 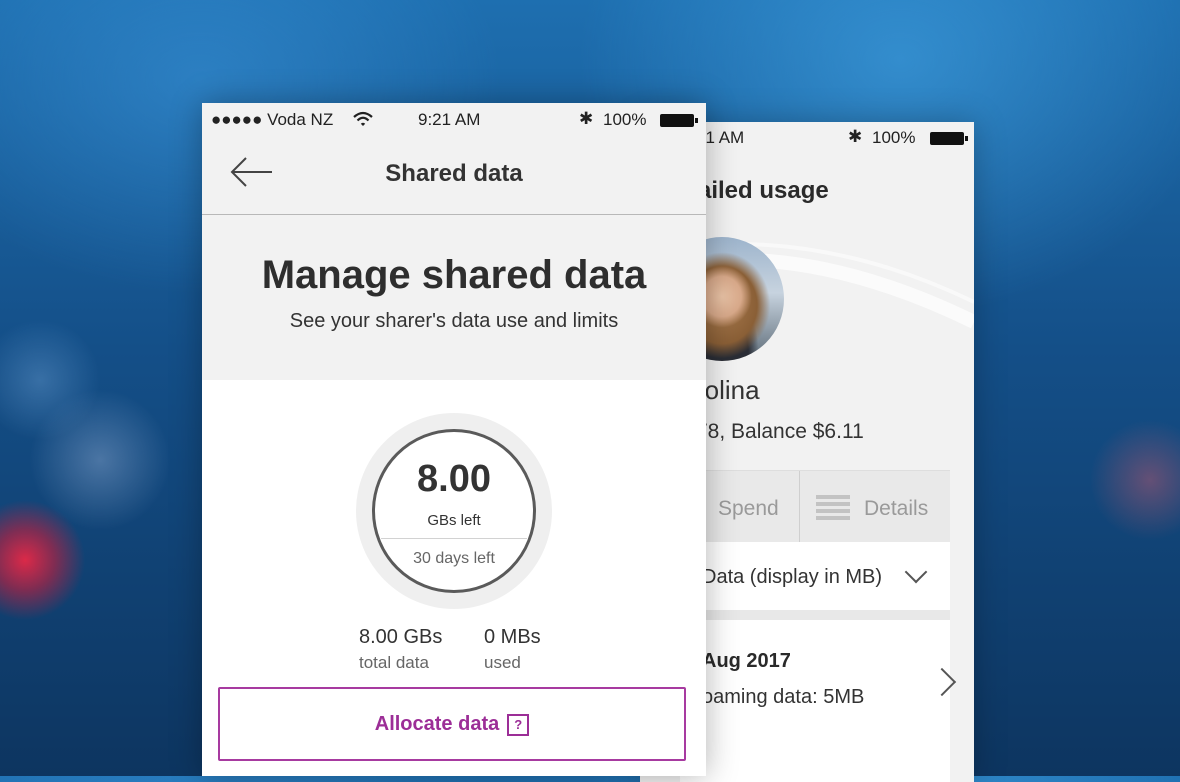 I want to click on wifi-icon, so click(x=363, y=118).